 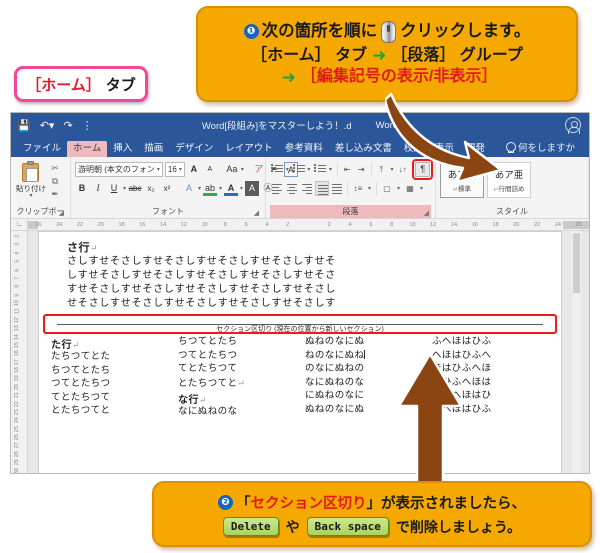 What do you see at coordinates (17, 453) in the screenshot?
I see `ruler-tick: 28` at bounding box center [17, 453].